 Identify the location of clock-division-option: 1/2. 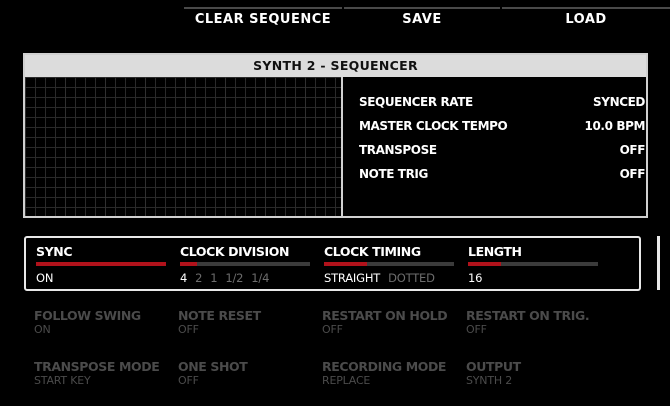
(234, 278).